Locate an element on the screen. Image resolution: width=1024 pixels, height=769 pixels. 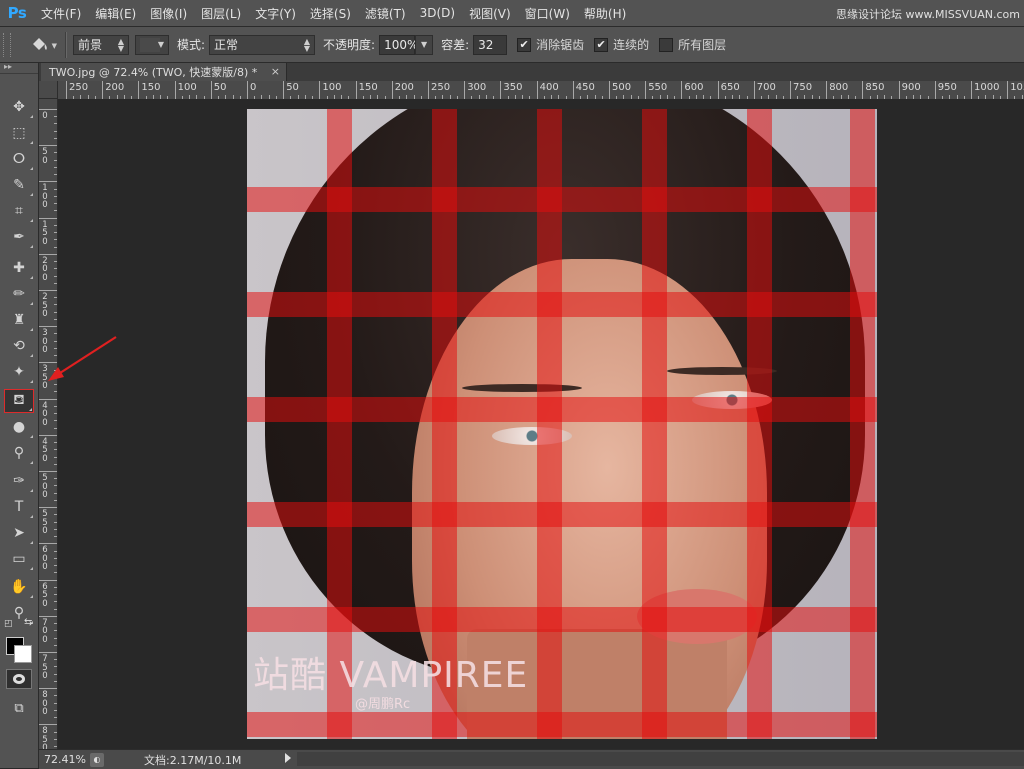
menu-item: 图像(I) is located at coordinates (168, 13).